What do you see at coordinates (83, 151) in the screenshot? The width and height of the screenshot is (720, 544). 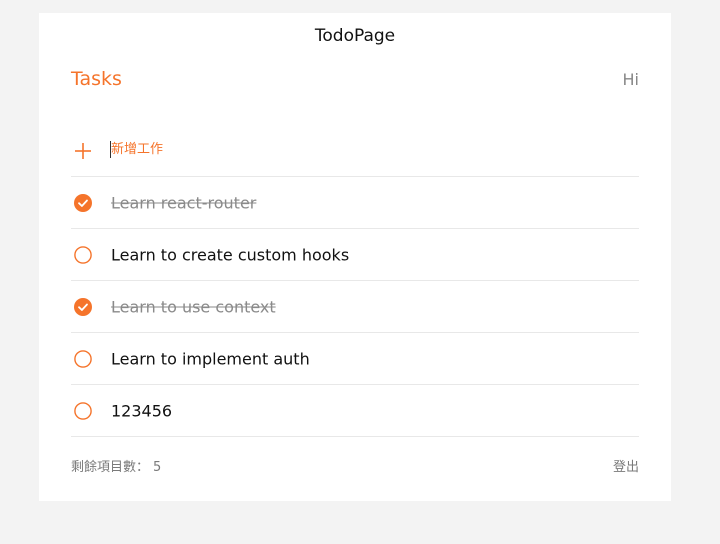 I see `plus-icon` at bounding box center [83, 151].